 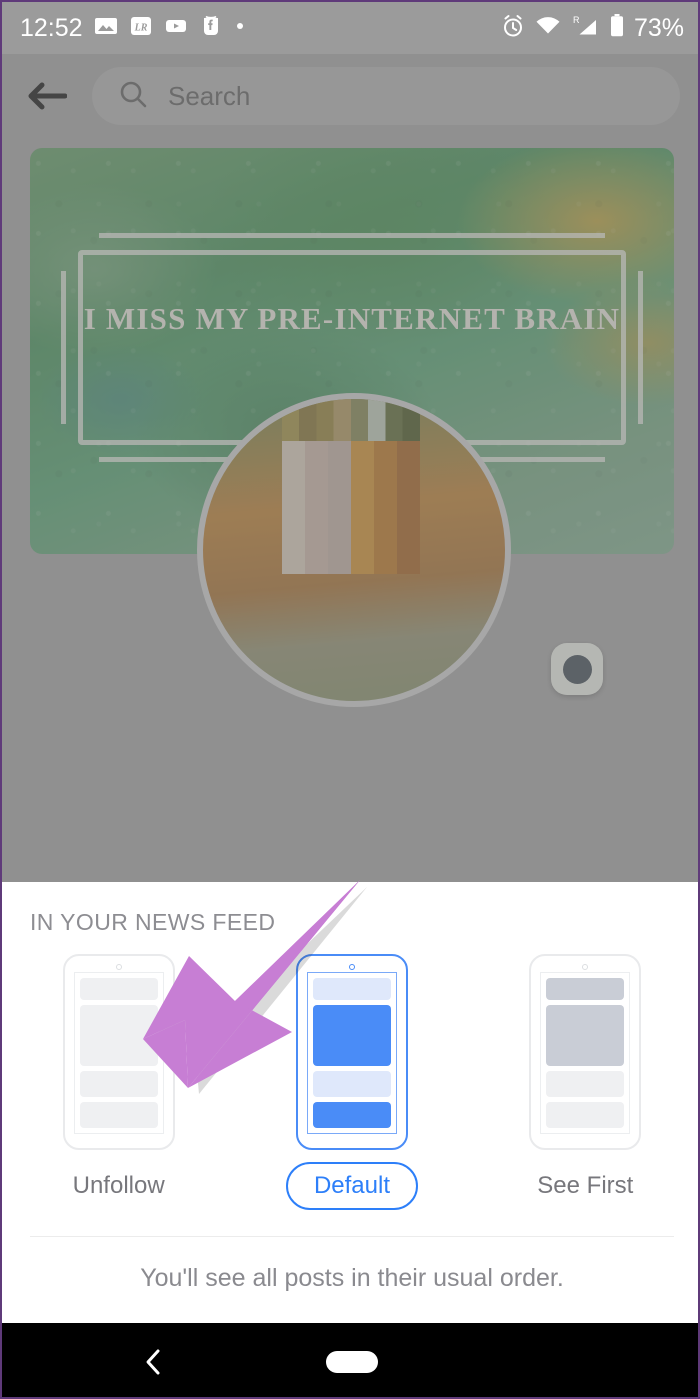 I want to click on alarm-icon, so click(x=513, y=28).